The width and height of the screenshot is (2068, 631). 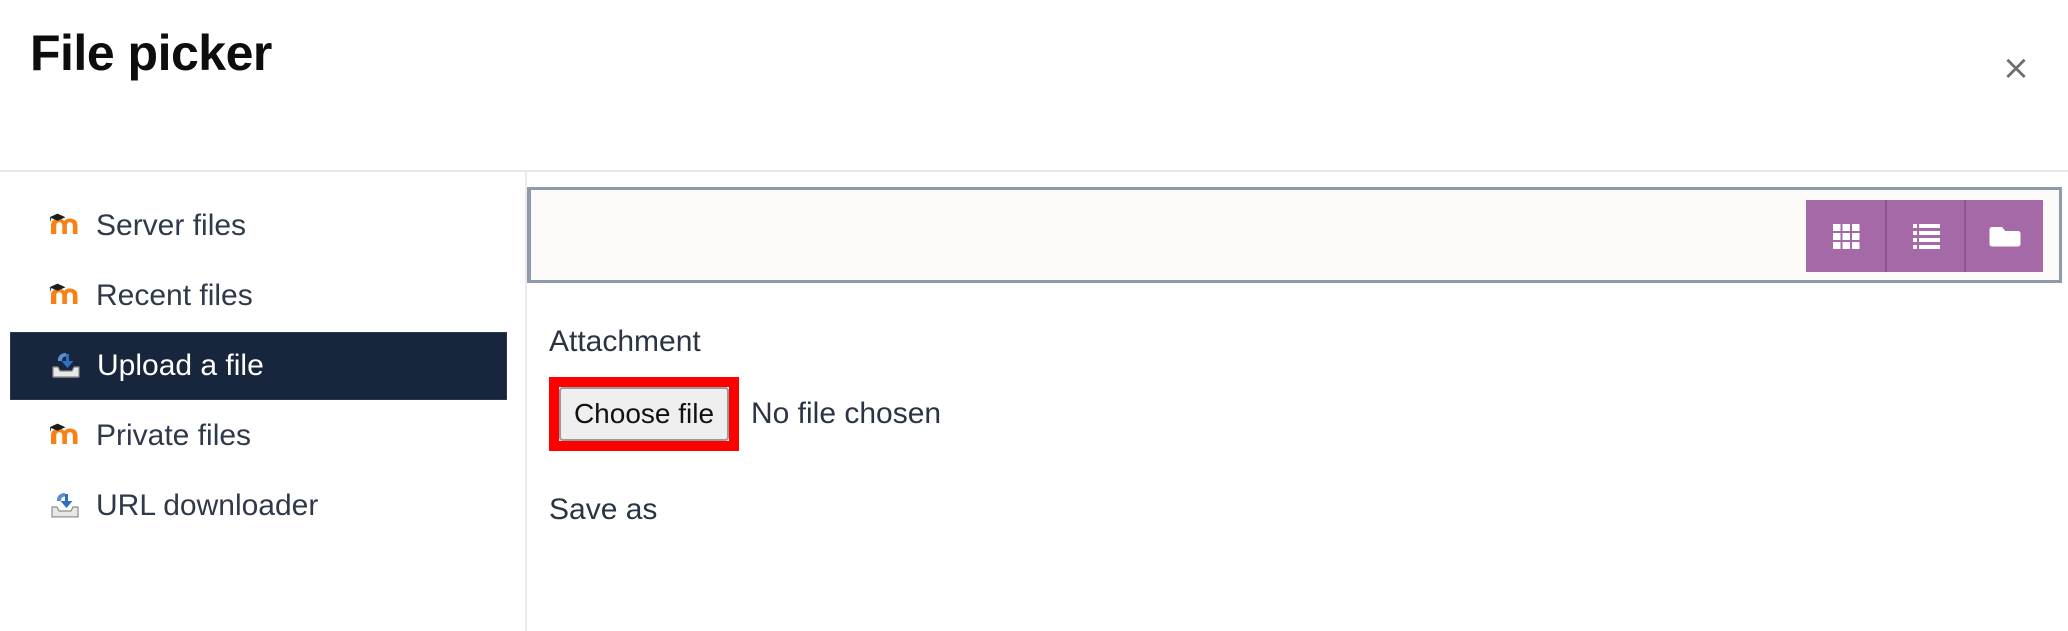 I want to click on selected-file-status: No file chosen, so click(x=846, y=413).